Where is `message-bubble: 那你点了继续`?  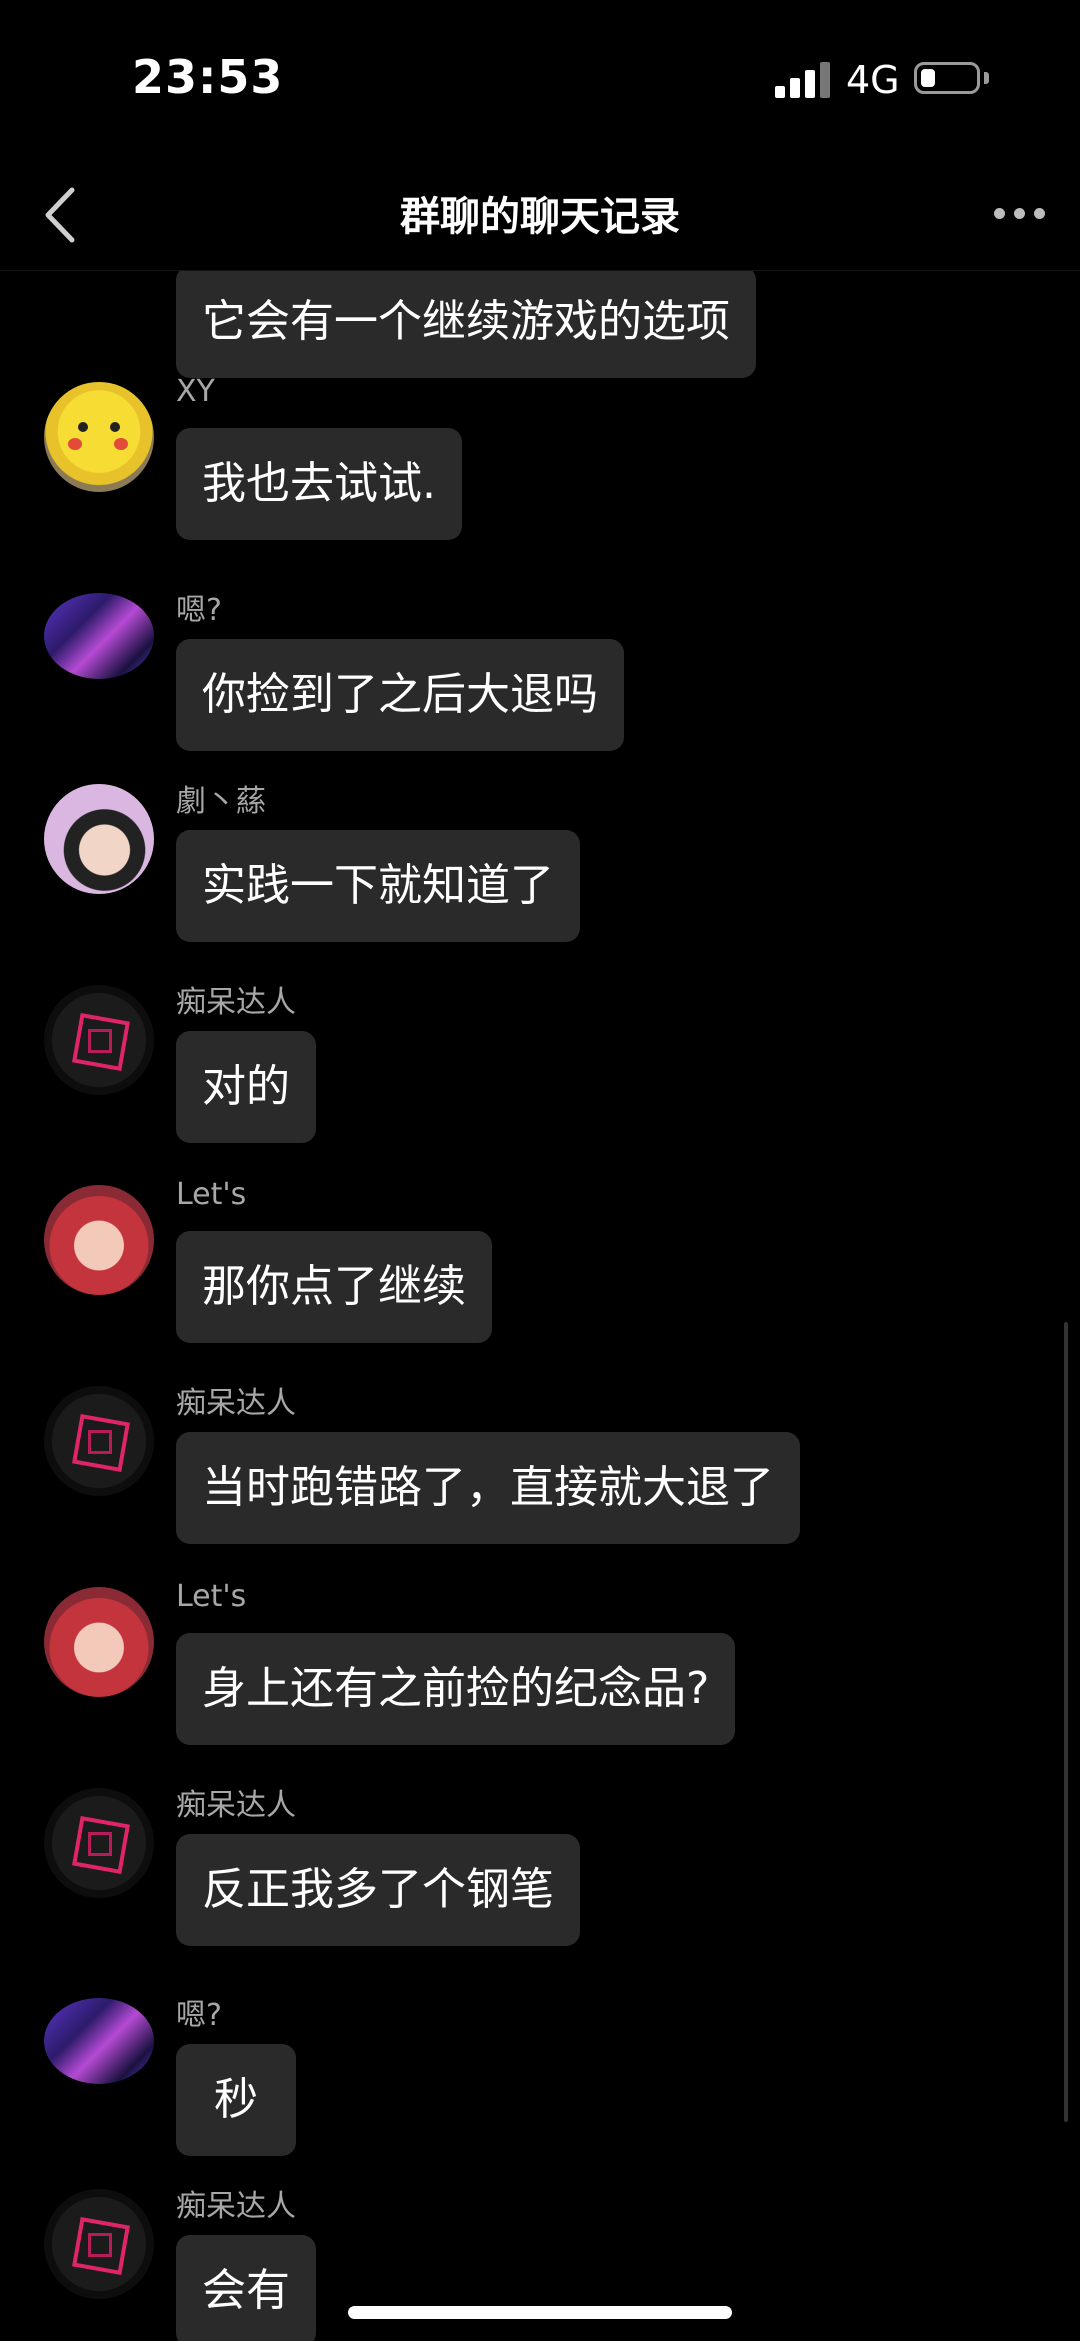 message-bubble: 那你点了继续 is located at coordinates (334, 1287).